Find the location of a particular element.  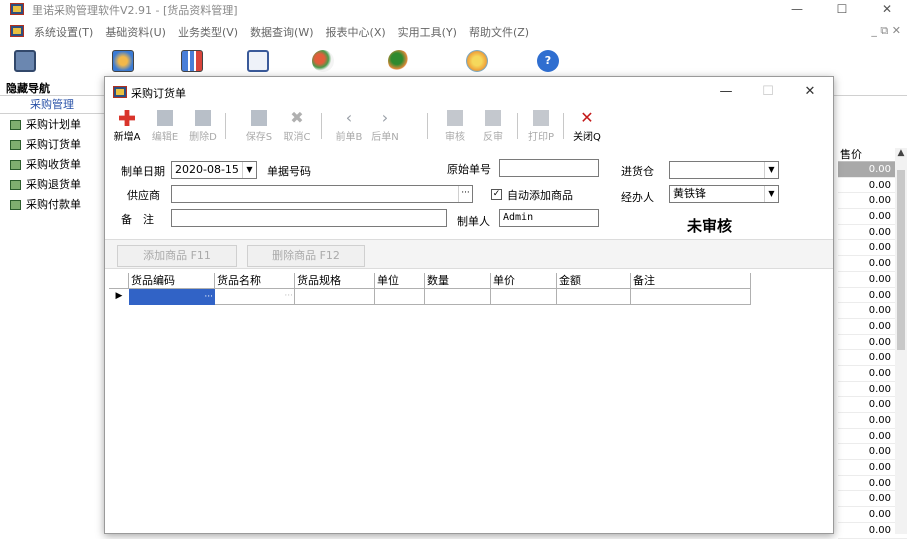

add-goods-button: 添加商品 F11 is located at coordinates (177, 256).